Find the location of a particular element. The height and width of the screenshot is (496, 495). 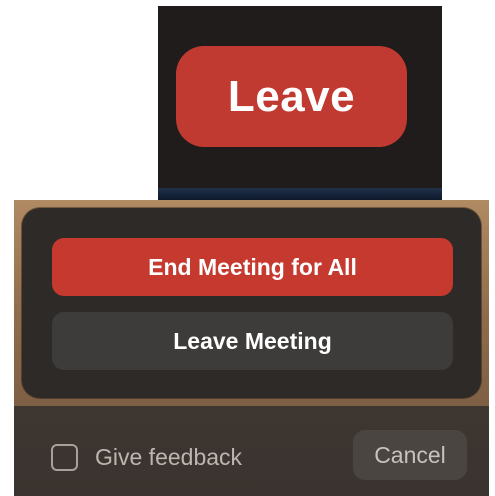

leave-meeting-button: Leave Meeting is located at coordinates (252, 341).